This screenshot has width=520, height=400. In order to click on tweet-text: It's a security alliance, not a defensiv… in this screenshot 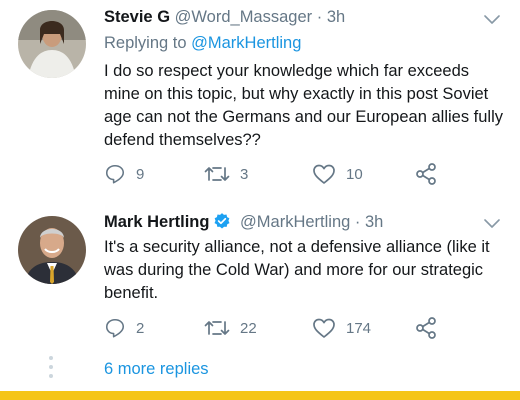, I will do `click(297, 270)`.